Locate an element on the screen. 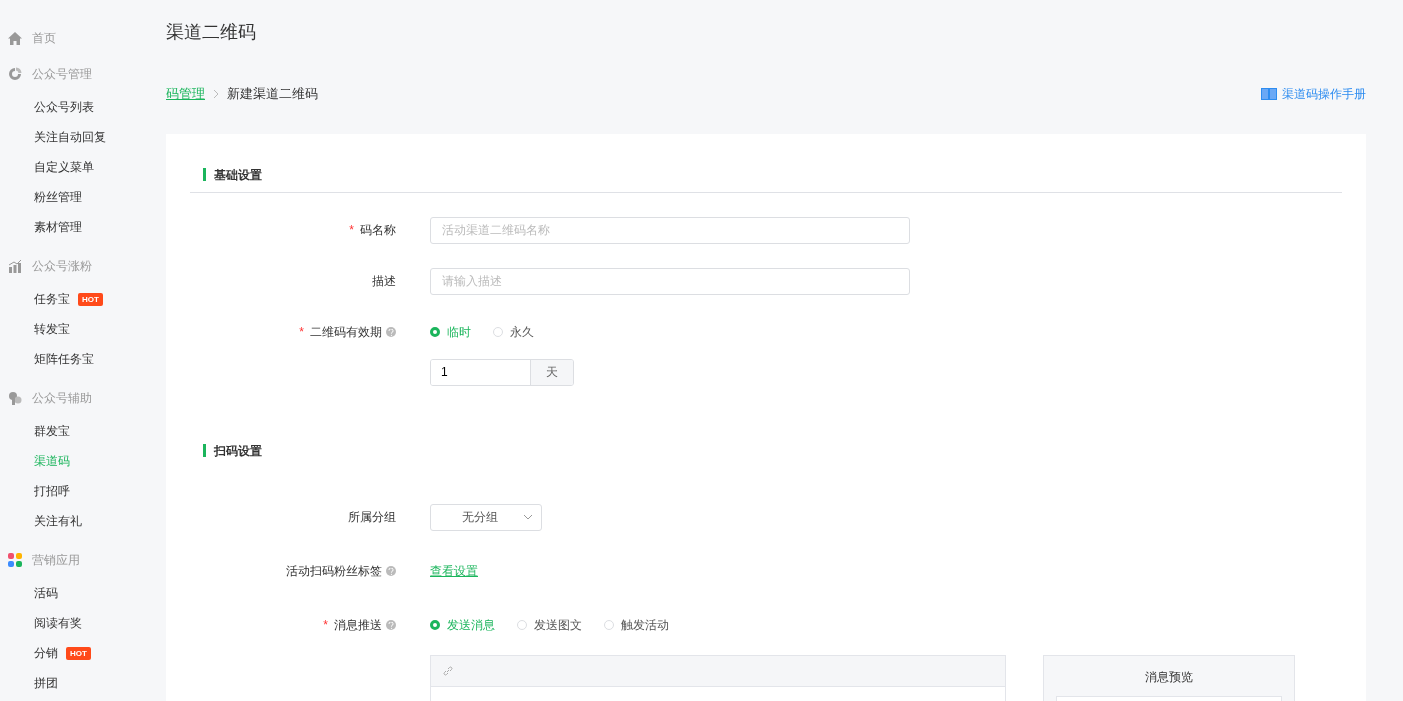 This screenshot has height=701, width=1403. group-label: 公众号辅助 is located at coordinates (62, 398).